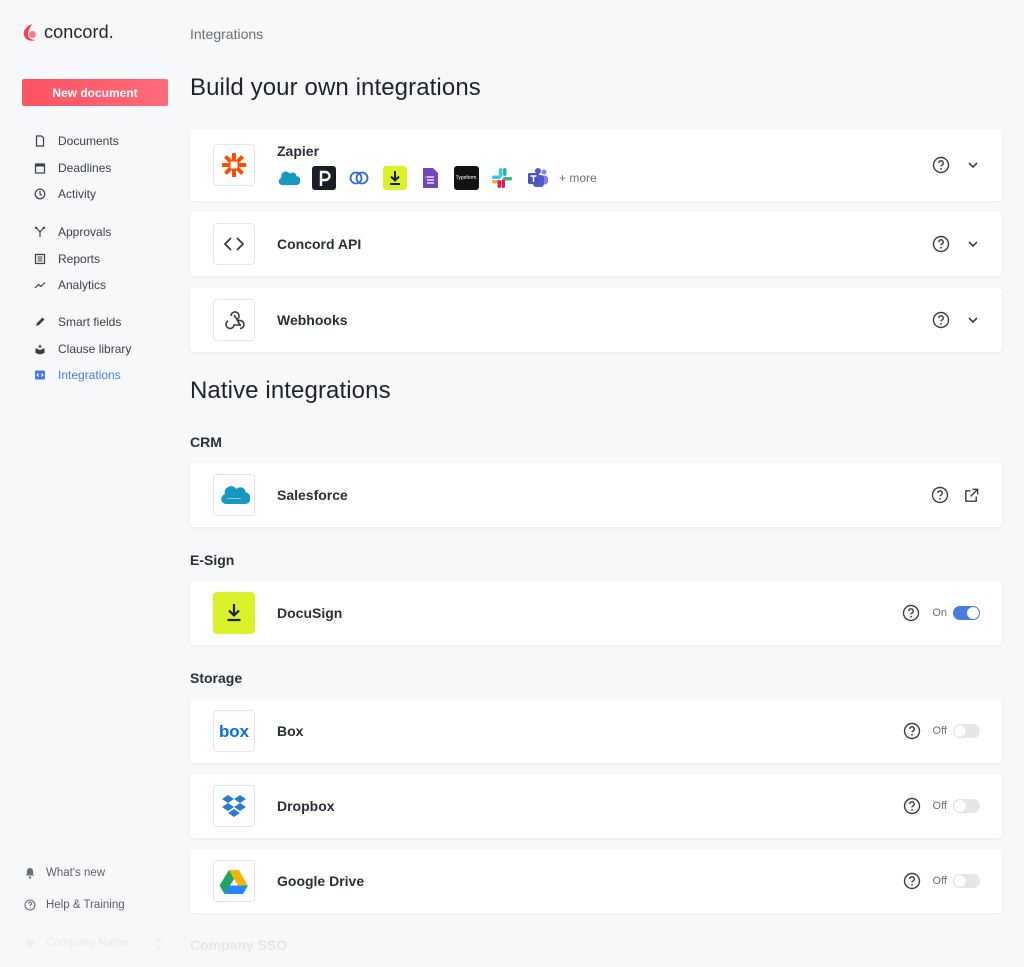  I want to click on zapier-icon, so click(234, 165).